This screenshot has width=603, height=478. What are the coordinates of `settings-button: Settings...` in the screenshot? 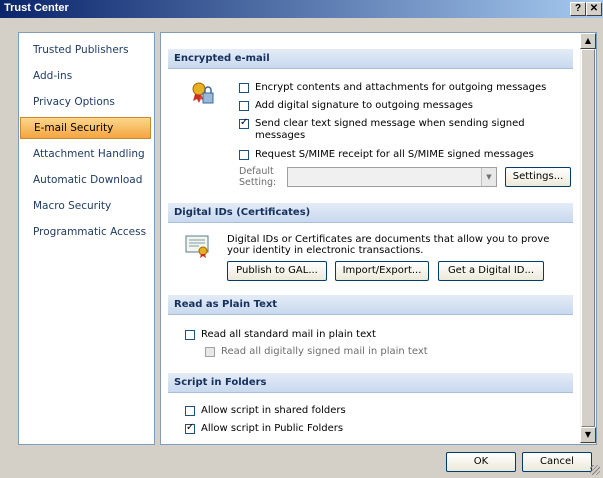 It's located at (538, 177).